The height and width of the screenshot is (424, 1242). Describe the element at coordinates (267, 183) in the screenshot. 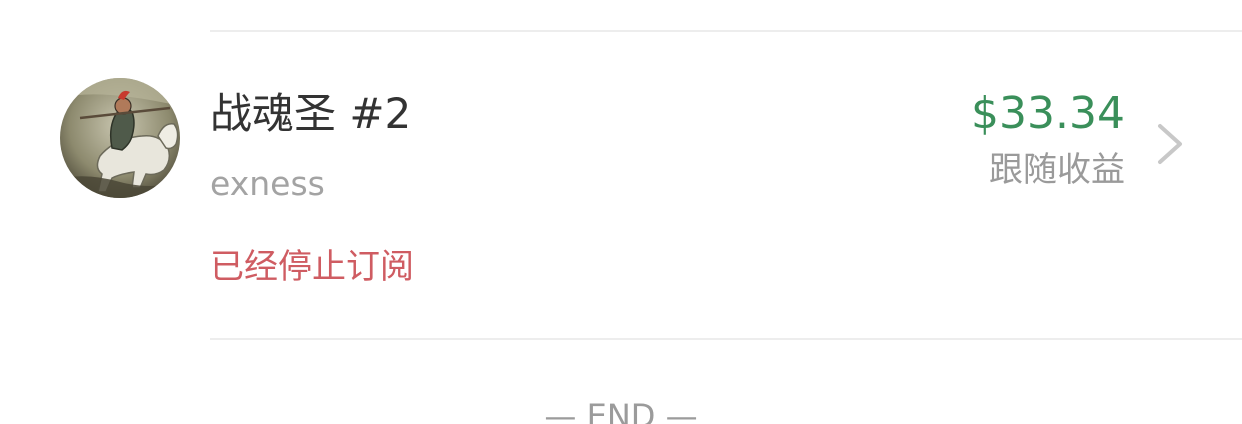

I see `broker-name: exness` at that location.